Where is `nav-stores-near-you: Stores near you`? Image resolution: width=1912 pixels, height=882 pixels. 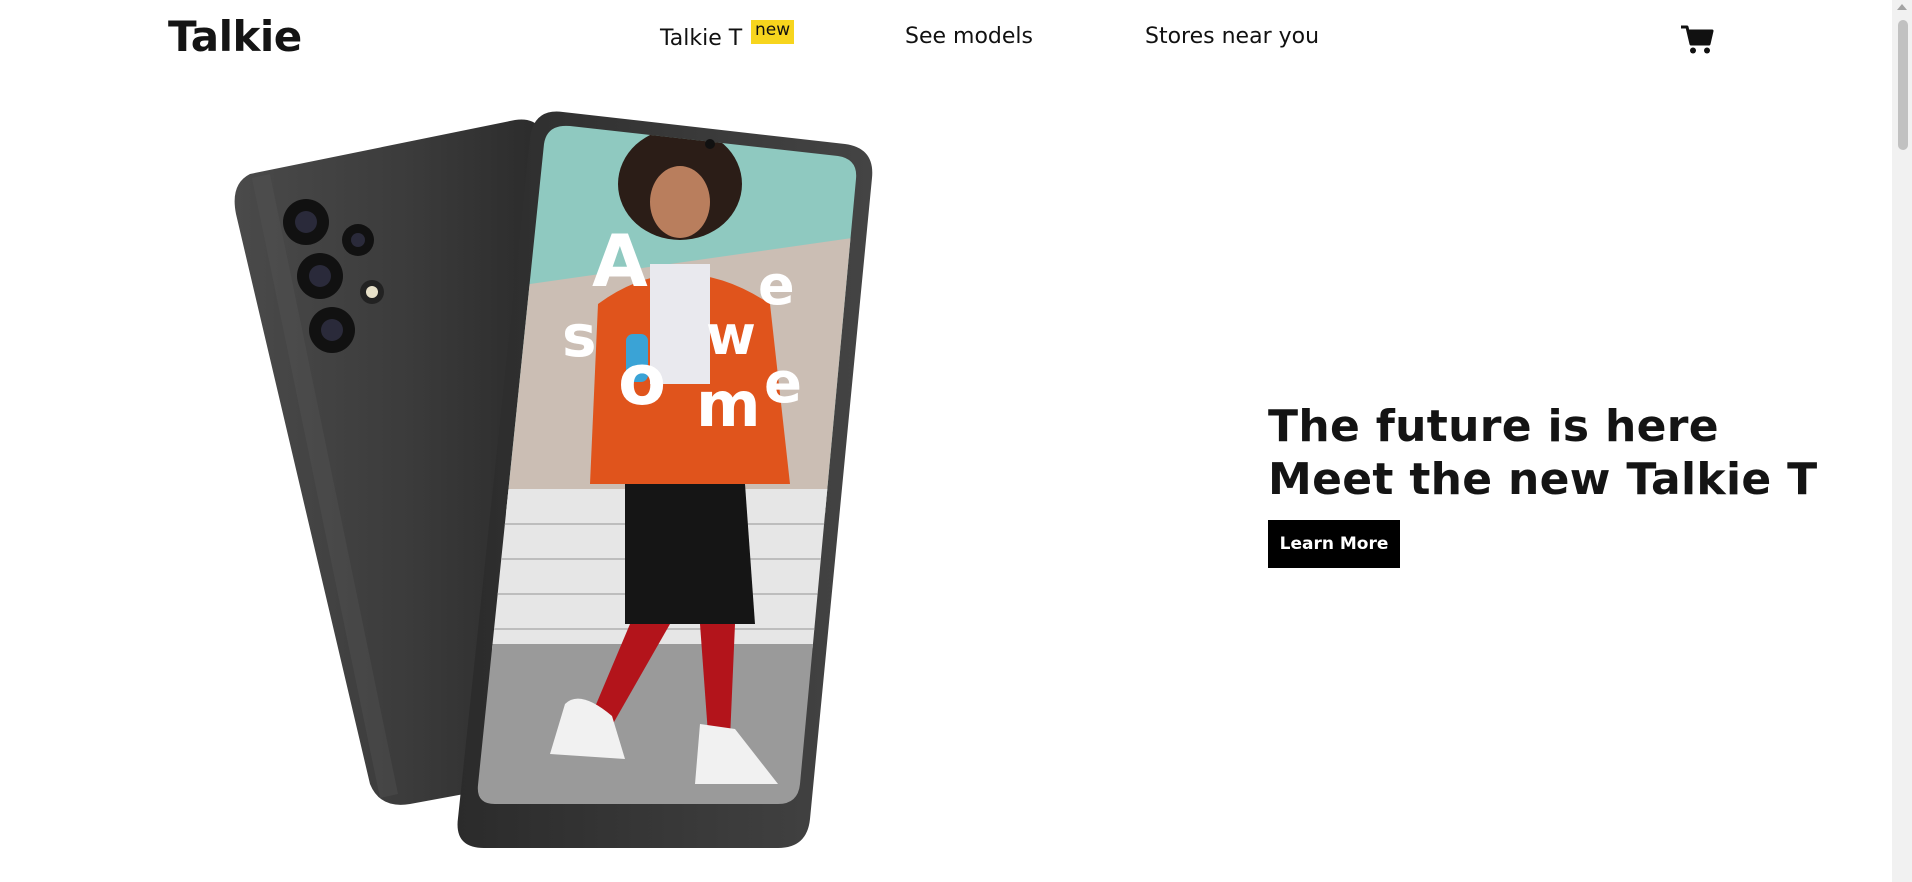
nav-stores-near-you: Stores near you is located at coordinates (1232, 36).